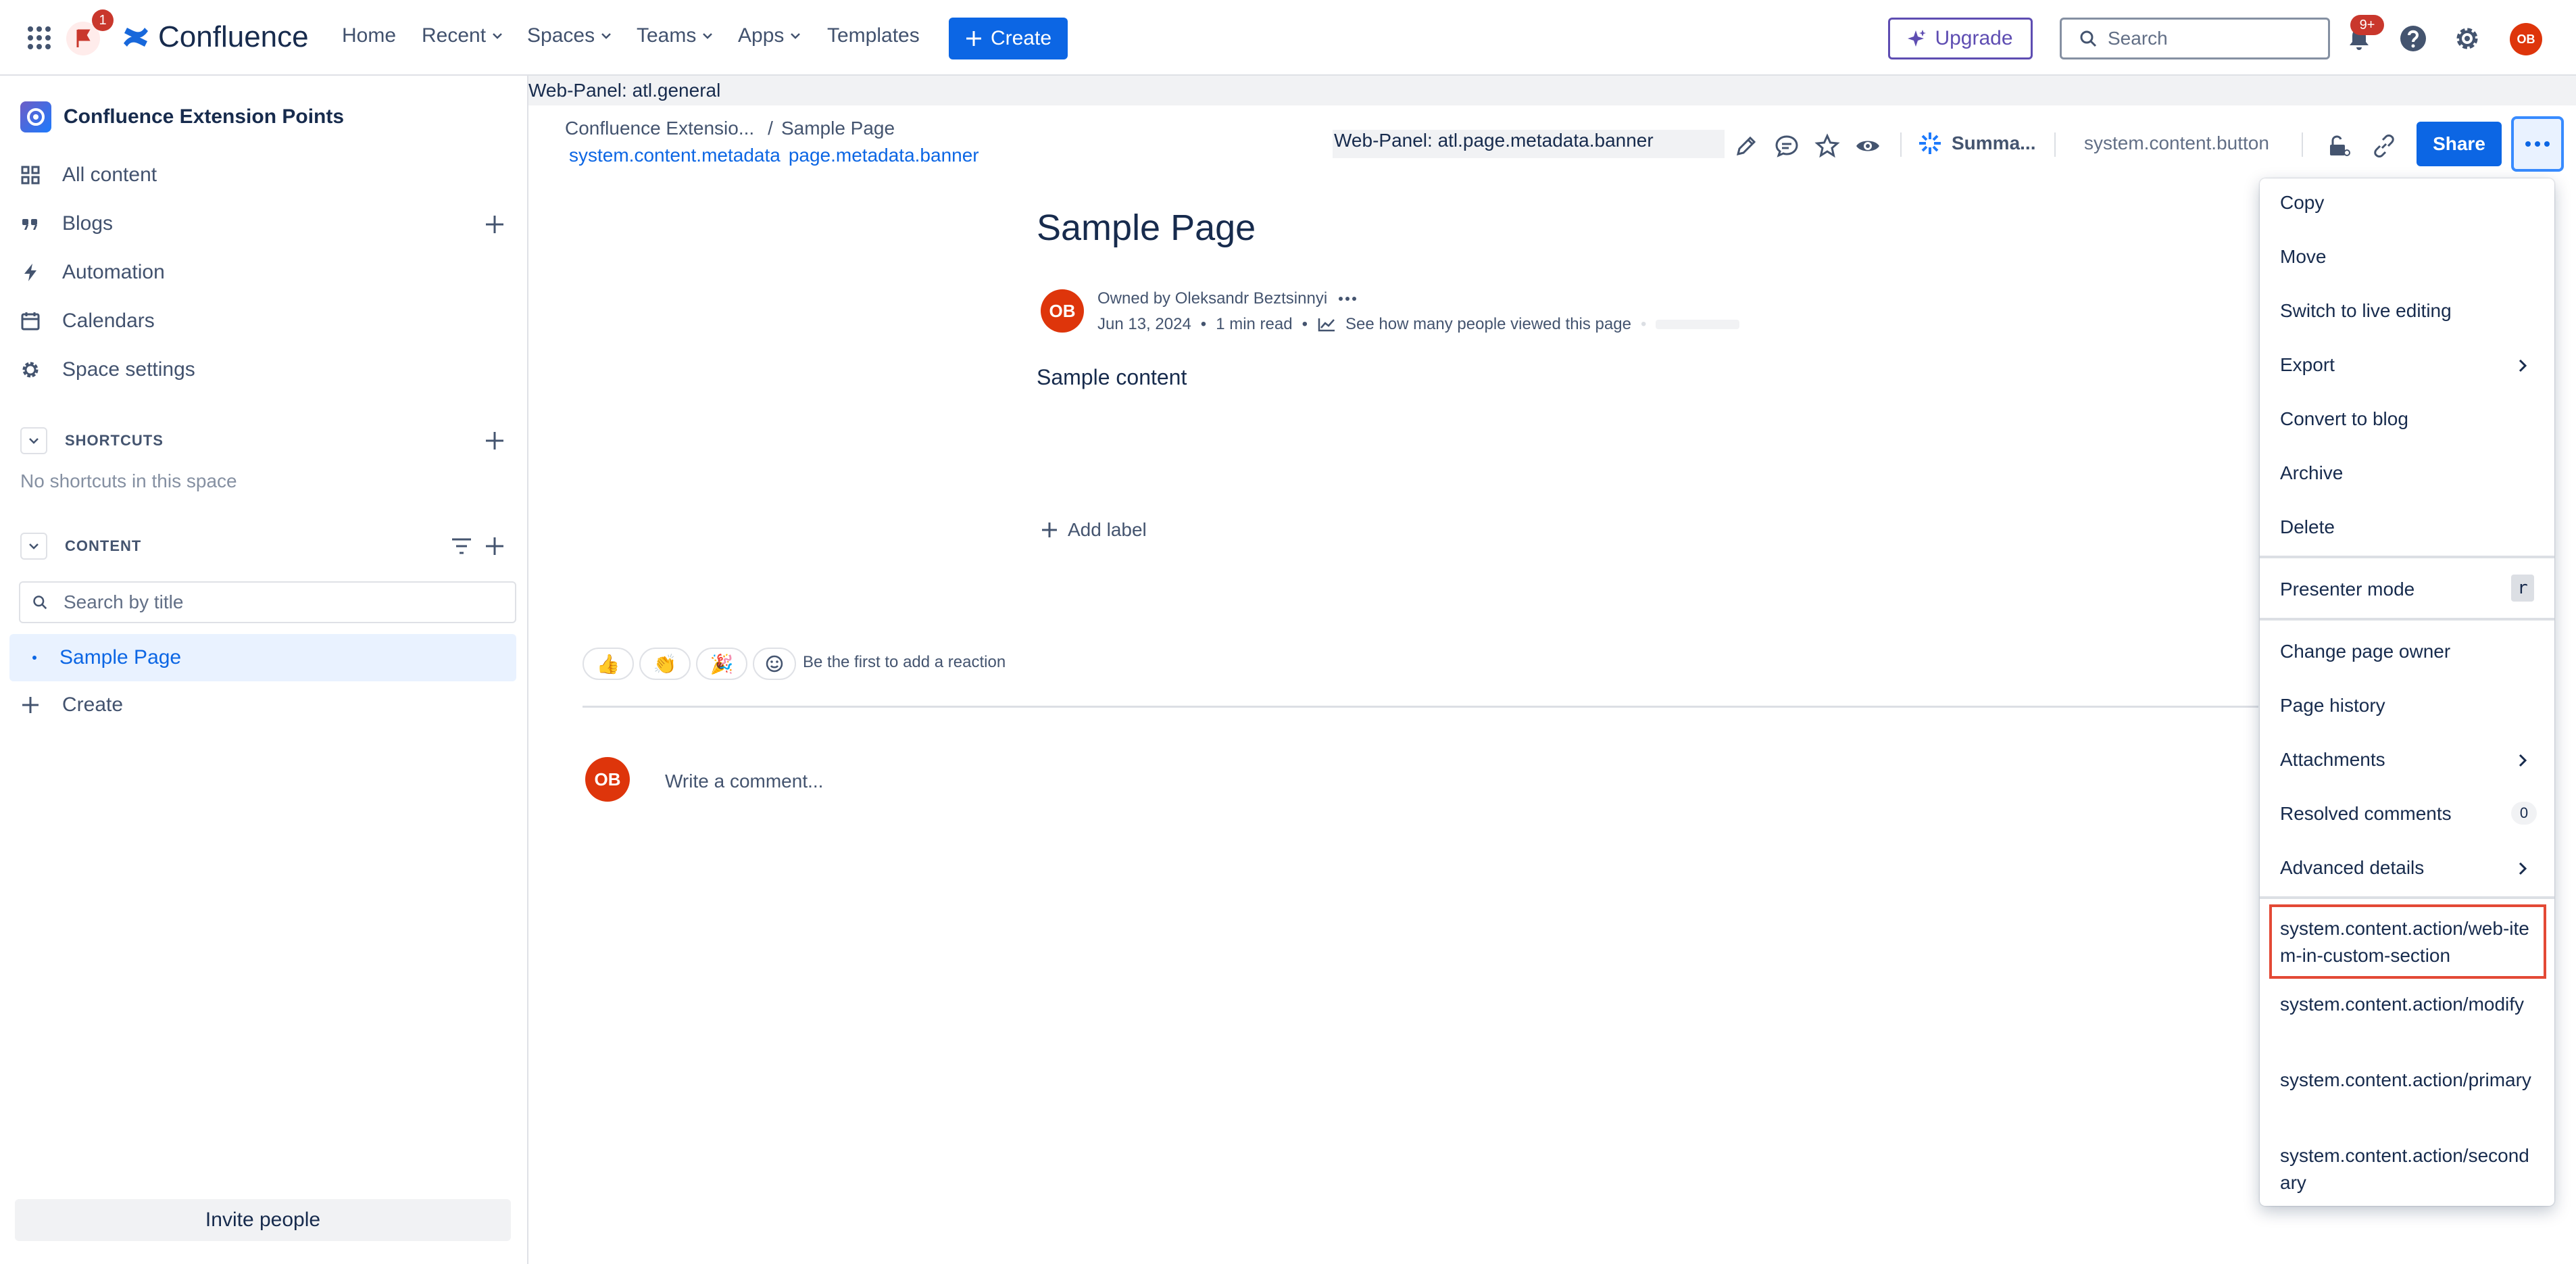 This screenshot has height=1264, width=2576. I want to click on menu-item-copy: Copy, so click(2302, 203).